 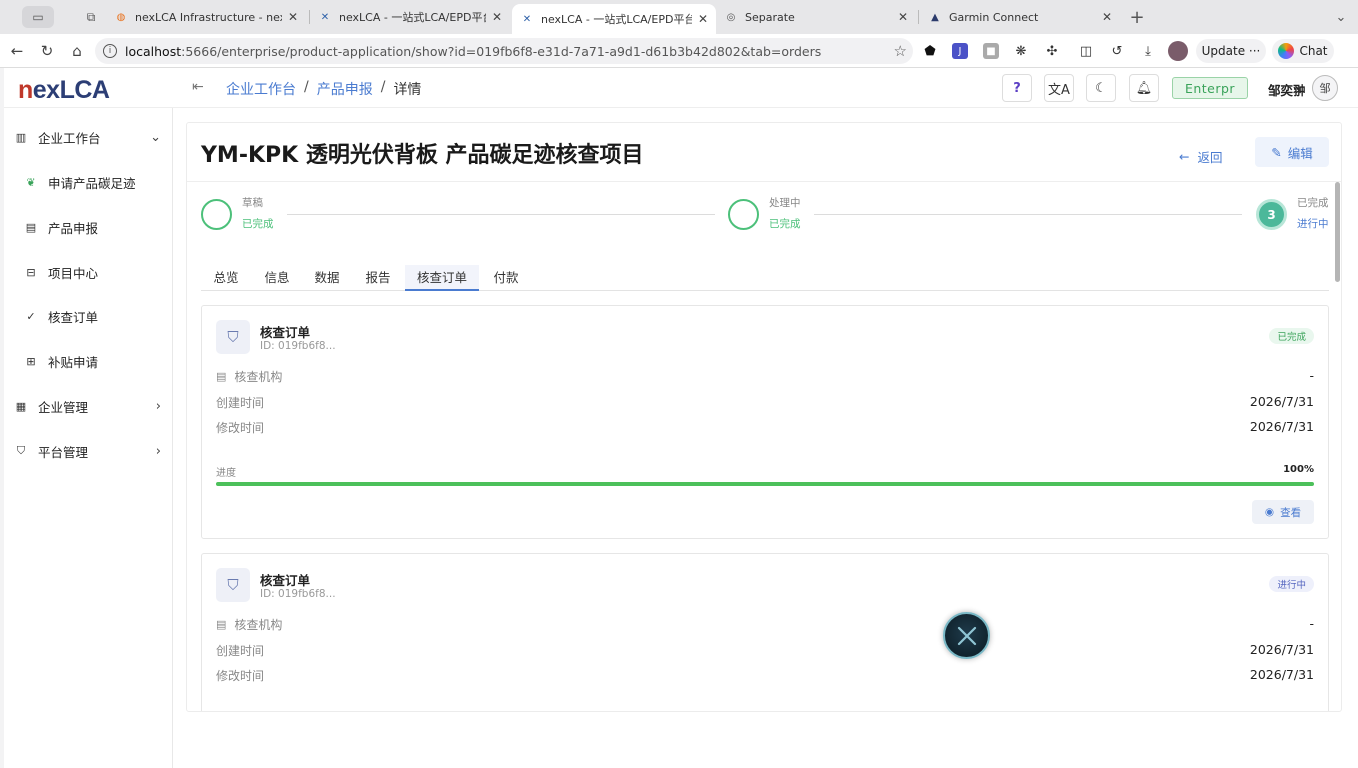 I want to click on view-button: ◉ 查看, so click(x=1283, y=512).